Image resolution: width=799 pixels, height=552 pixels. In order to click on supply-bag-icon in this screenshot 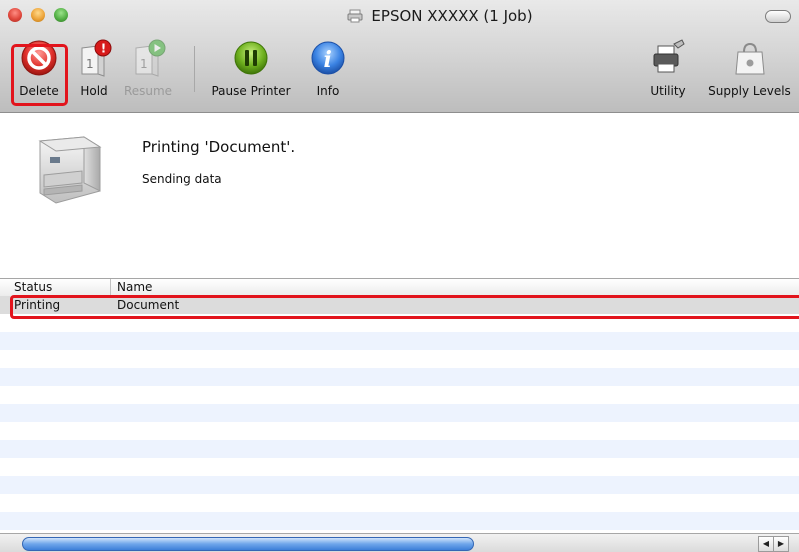, I will do `click(749, 58)`.